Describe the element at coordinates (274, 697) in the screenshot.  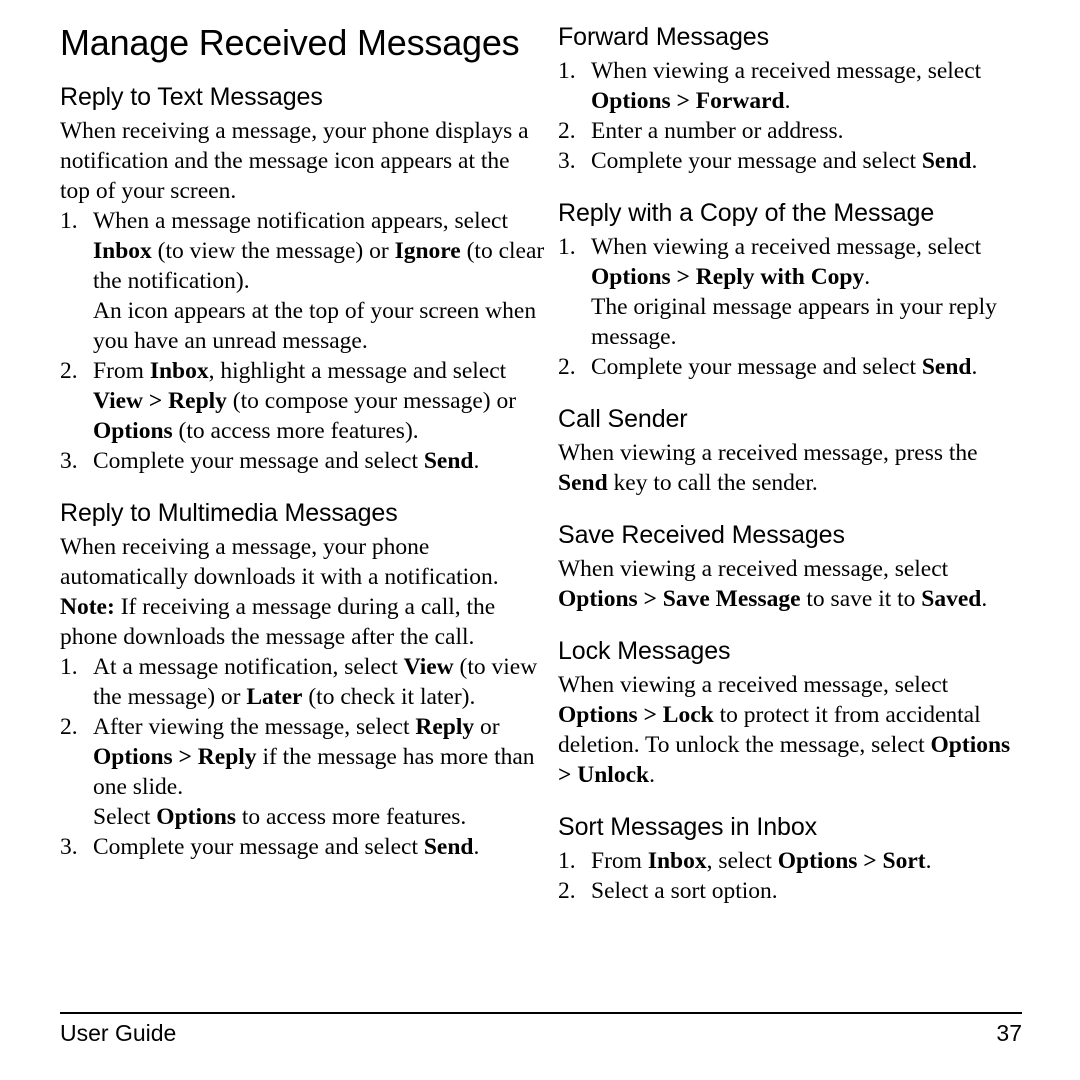
I see `ui-term: Later` at that location.